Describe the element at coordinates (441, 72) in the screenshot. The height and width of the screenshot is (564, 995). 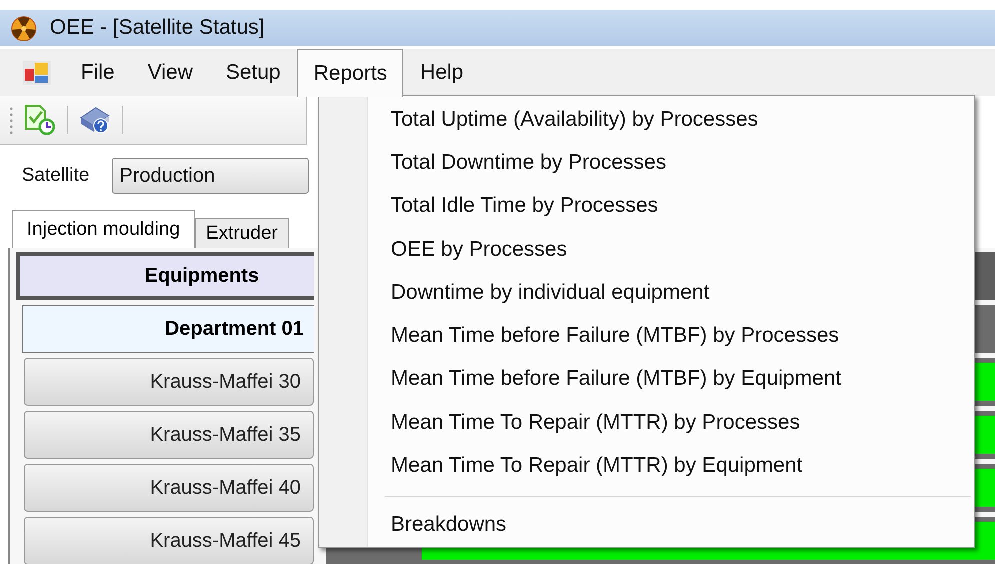
I see `menu-item: Help` at that location.